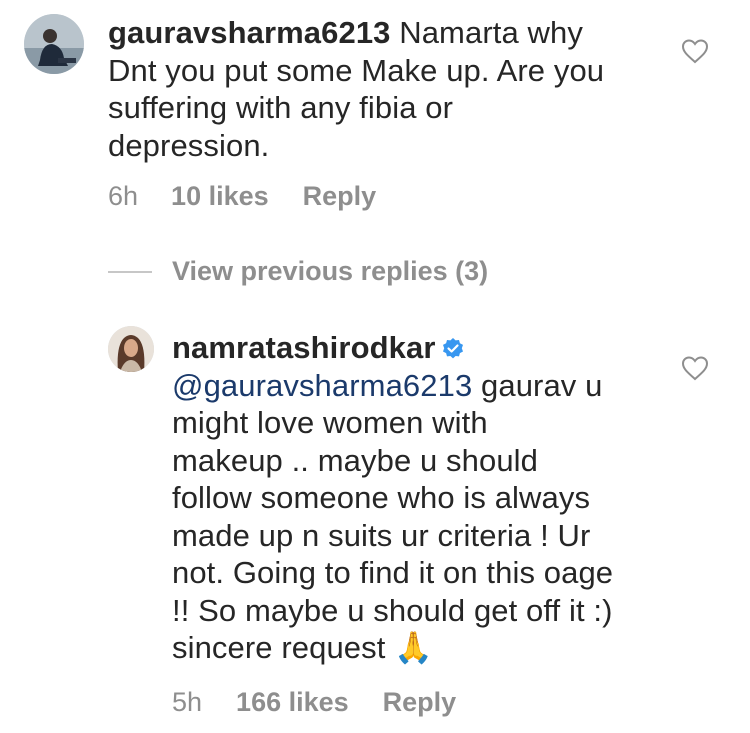  What do you see at coordinates (393, 572) in the screenshot?
I see `reply-text-line6: not. Going to find it on this oage` at bounding box center [393, 572].